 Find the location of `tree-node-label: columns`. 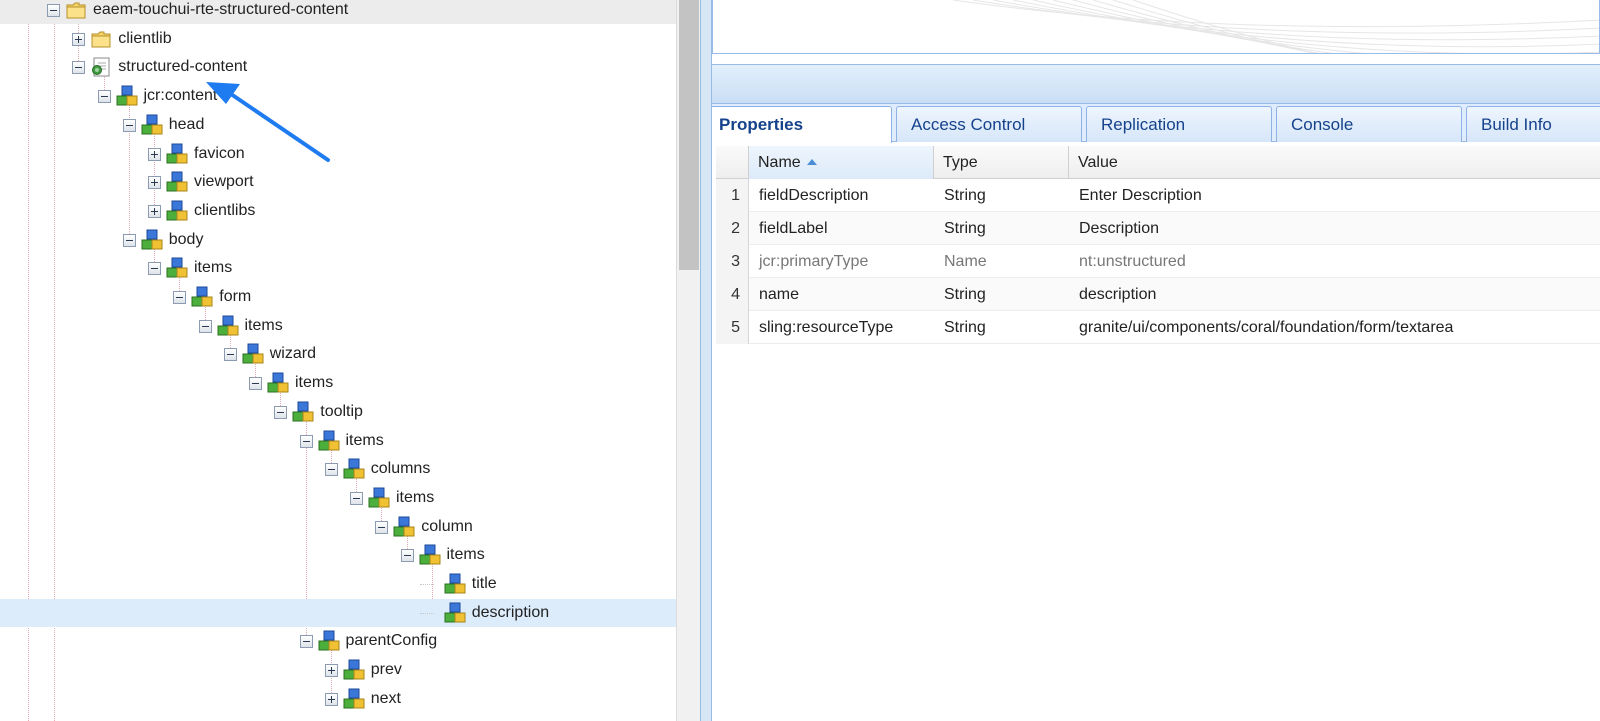

tree-node-label: columns is located at coordinates (400, 469).